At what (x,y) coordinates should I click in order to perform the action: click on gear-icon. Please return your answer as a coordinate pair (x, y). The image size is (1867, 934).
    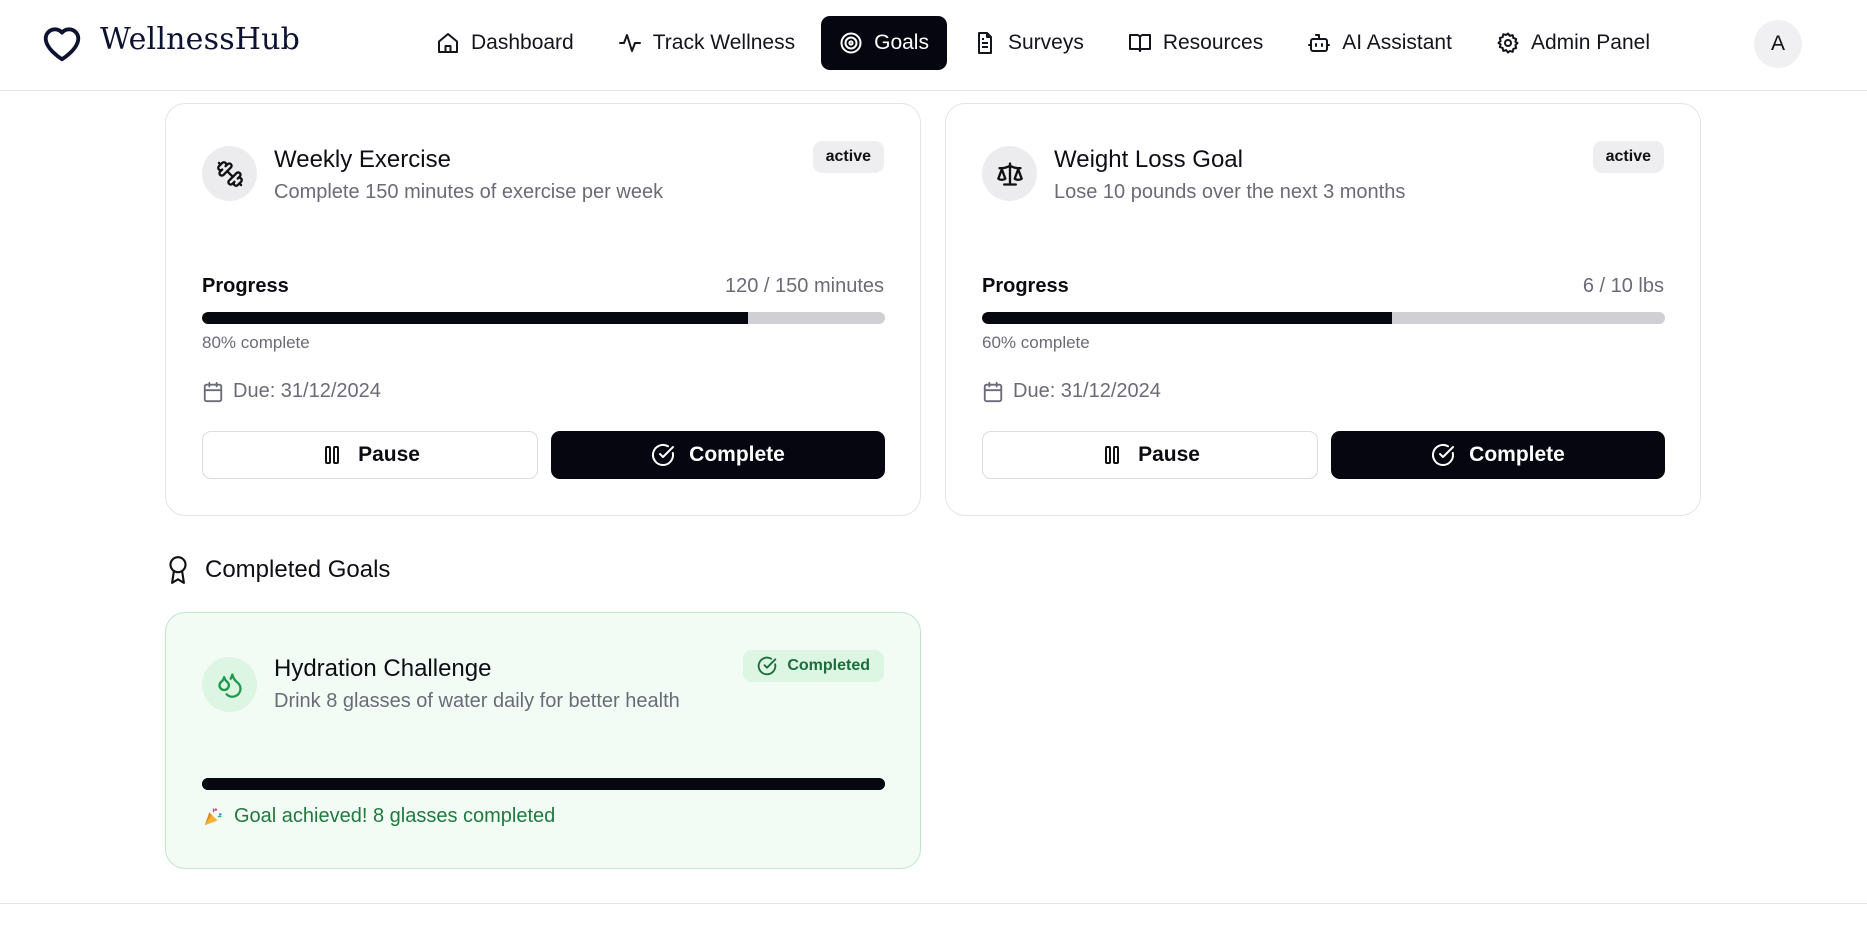
    Looking at the image, I should click on (1508, 43).